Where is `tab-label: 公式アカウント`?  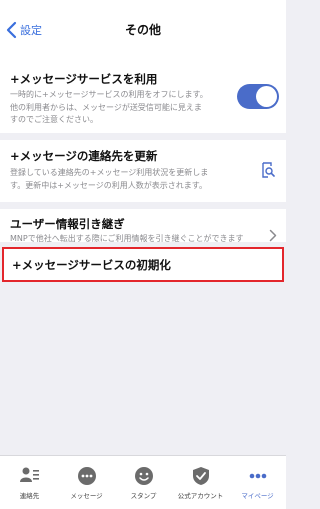
tab-label: 公式アカウント is located at coordinates (200, 496).